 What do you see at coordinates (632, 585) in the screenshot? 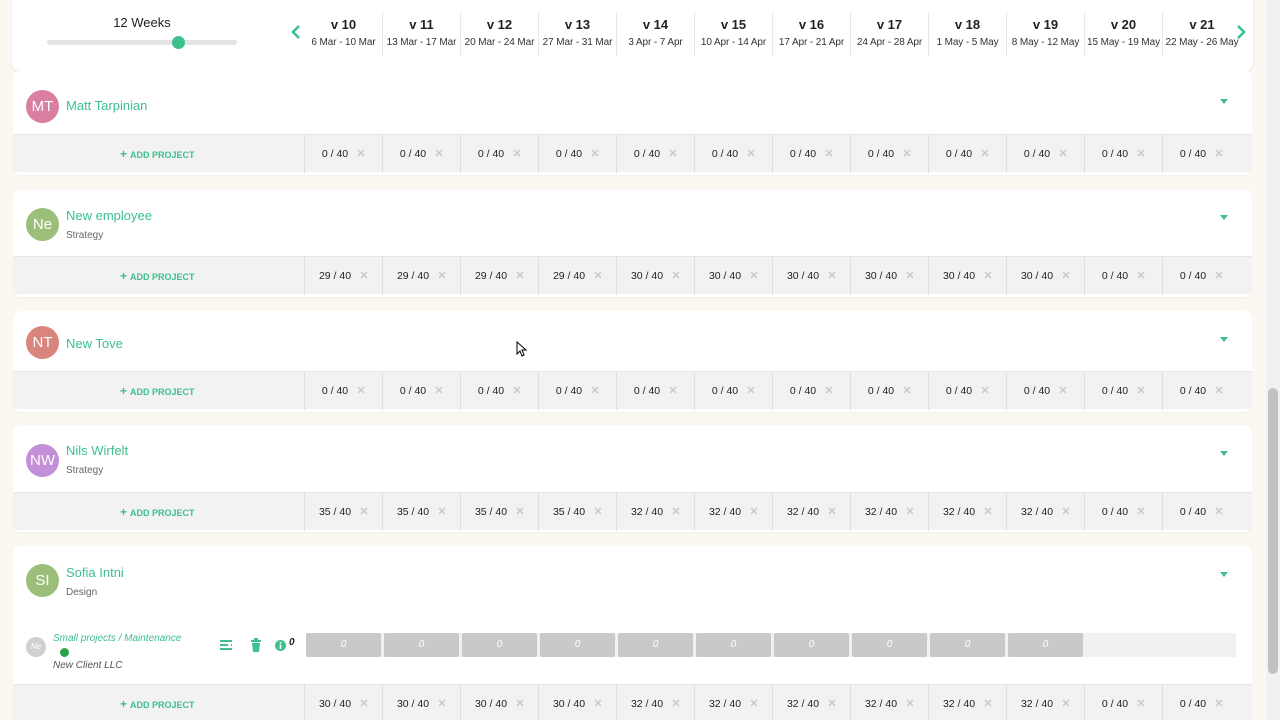
I see `person-header: SI Sofia Intni Design` at bounding box center [632, 585].